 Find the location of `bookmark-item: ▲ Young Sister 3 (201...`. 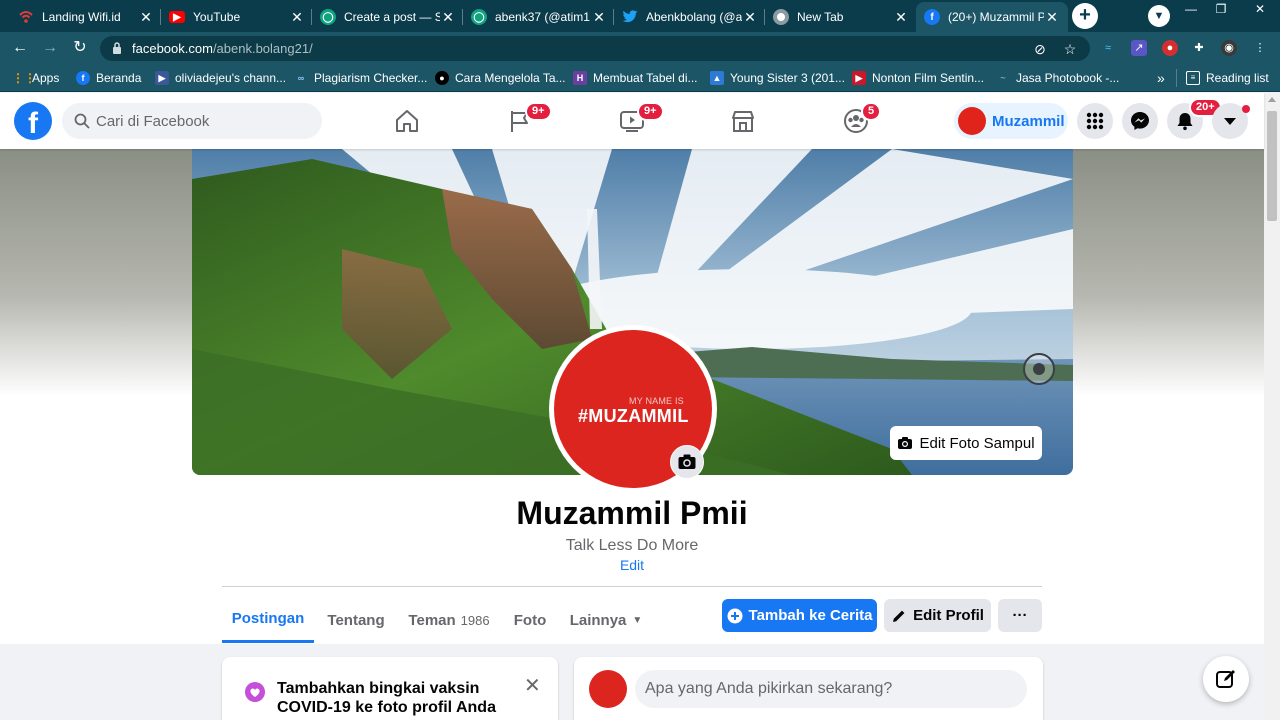

bookmark-item: ▲ Young Sister 3 (201... is located at coordinates (777, 78).